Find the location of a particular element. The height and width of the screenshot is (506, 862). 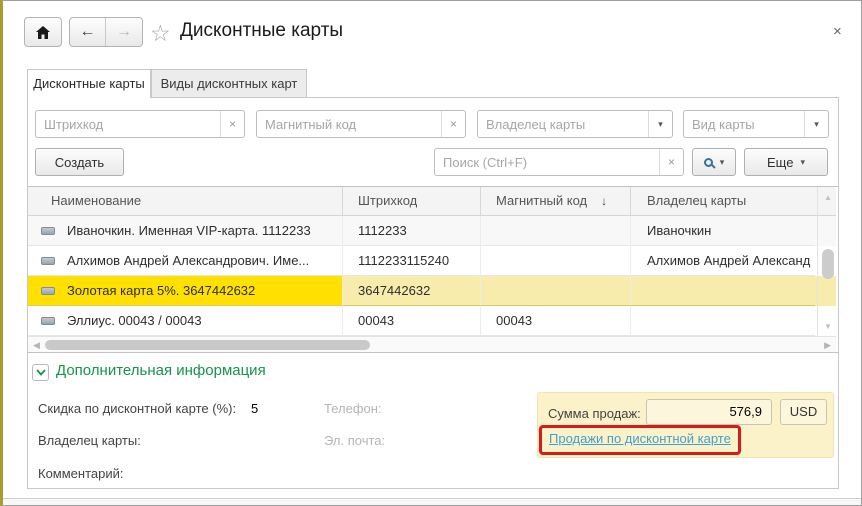

comment-label: Комментарий: is located at coordinates (81, 473).